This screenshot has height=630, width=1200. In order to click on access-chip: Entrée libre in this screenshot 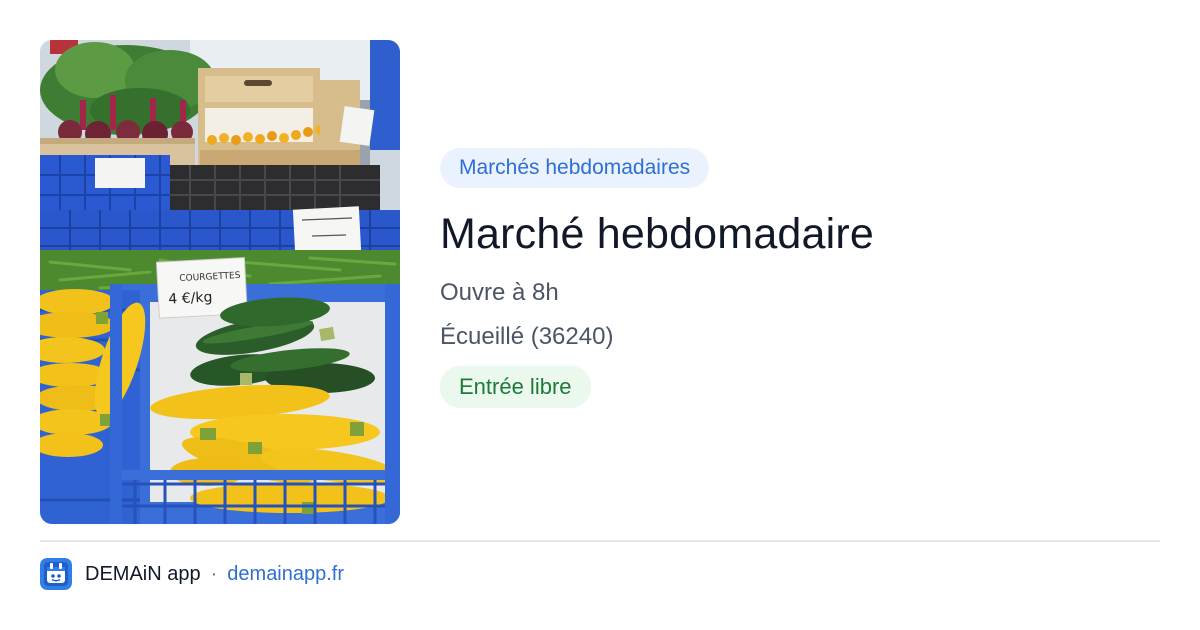, I will do `click(515, 387)`.